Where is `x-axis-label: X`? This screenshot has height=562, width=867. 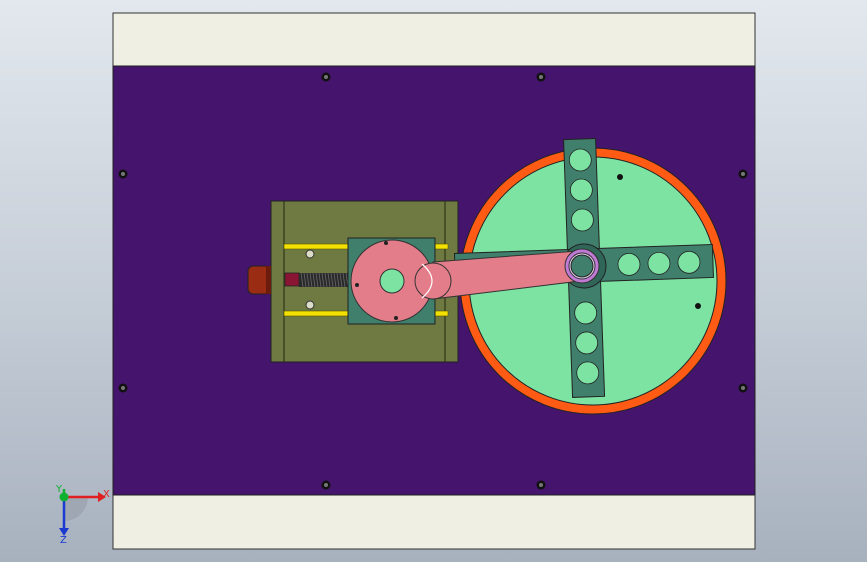
x-axis-label: X is located at coordinates (106, 494).